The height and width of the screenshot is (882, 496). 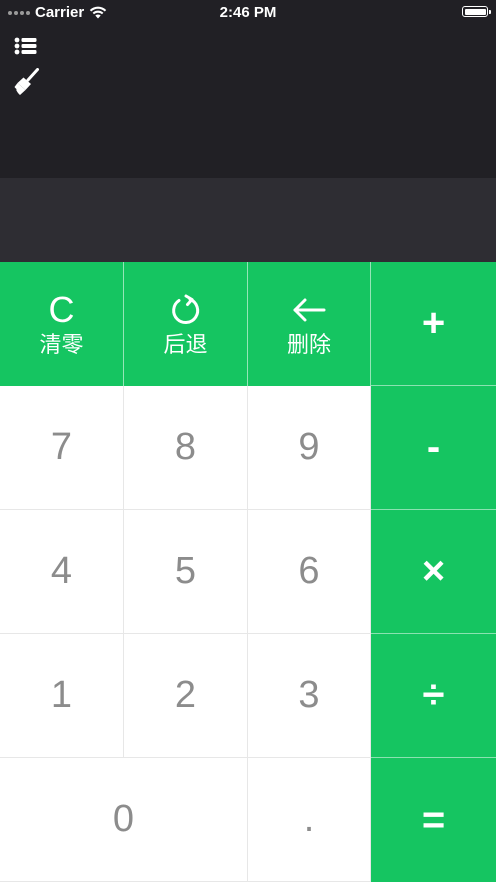 I want to click on plus-button: +, so click(x=433, y=324).